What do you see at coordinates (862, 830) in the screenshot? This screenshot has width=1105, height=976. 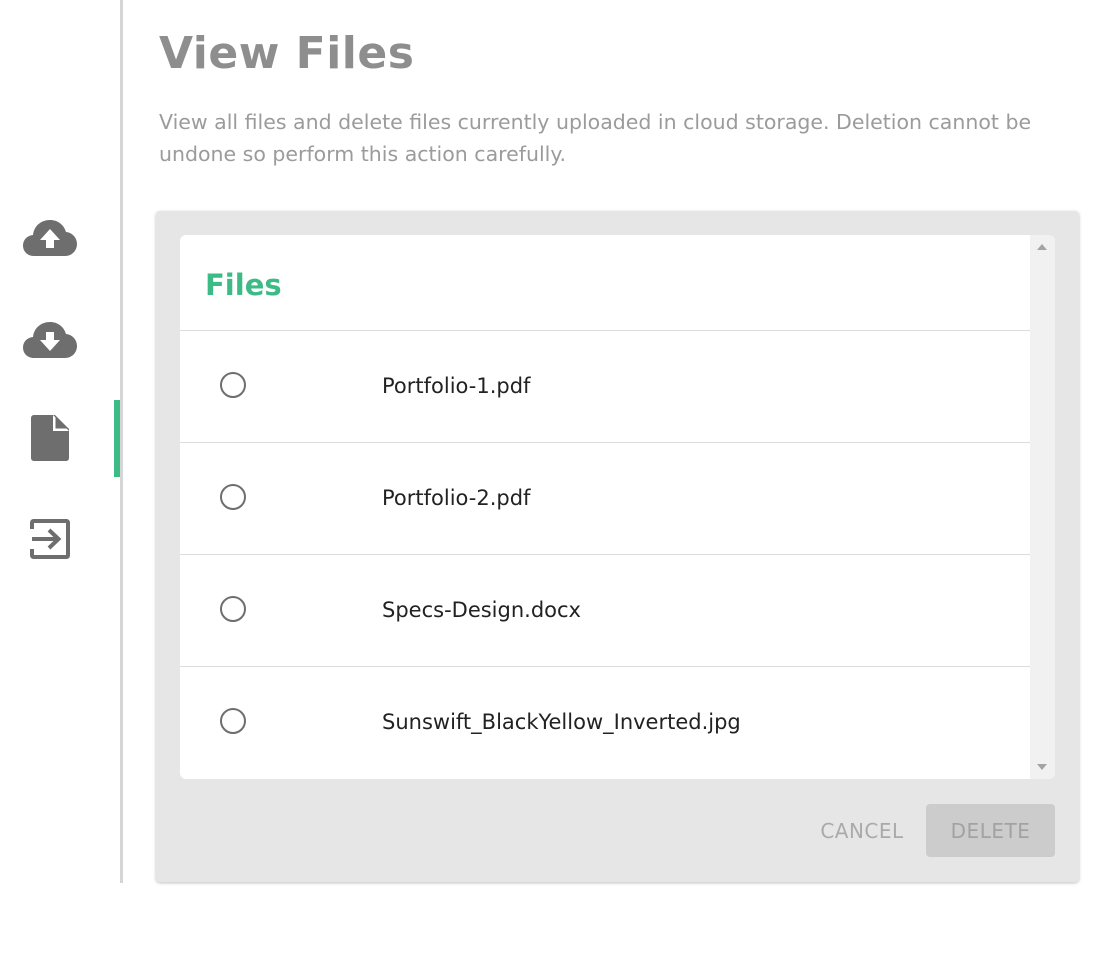 I see `cancel-button: CANCEL` at bounding box center [862, 830].